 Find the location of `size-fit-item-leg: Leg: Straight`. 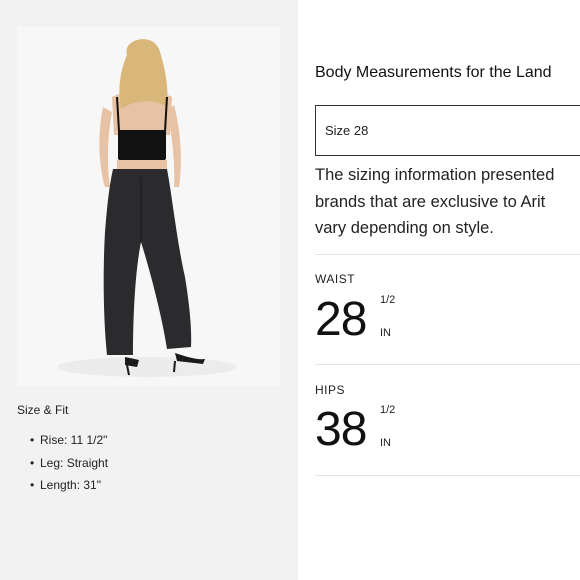

size-fit-item-leg: Leg: Straight is located at coordinates (69, 466).